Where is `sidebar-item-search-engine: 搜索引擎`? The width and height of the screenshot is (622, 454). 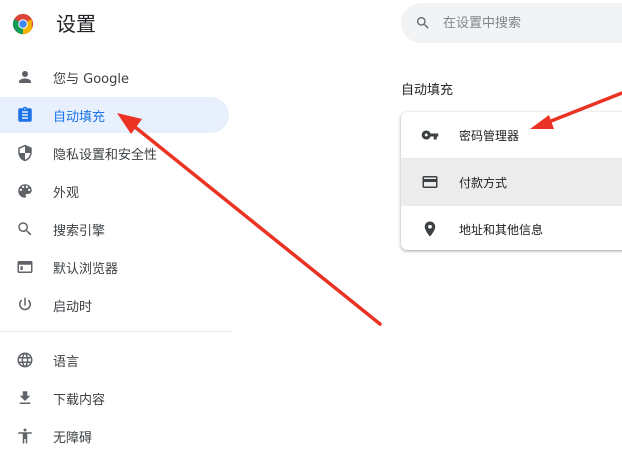 sidebar-item-search-engine: 搜索引擎 is located at coordinates (114, 229).